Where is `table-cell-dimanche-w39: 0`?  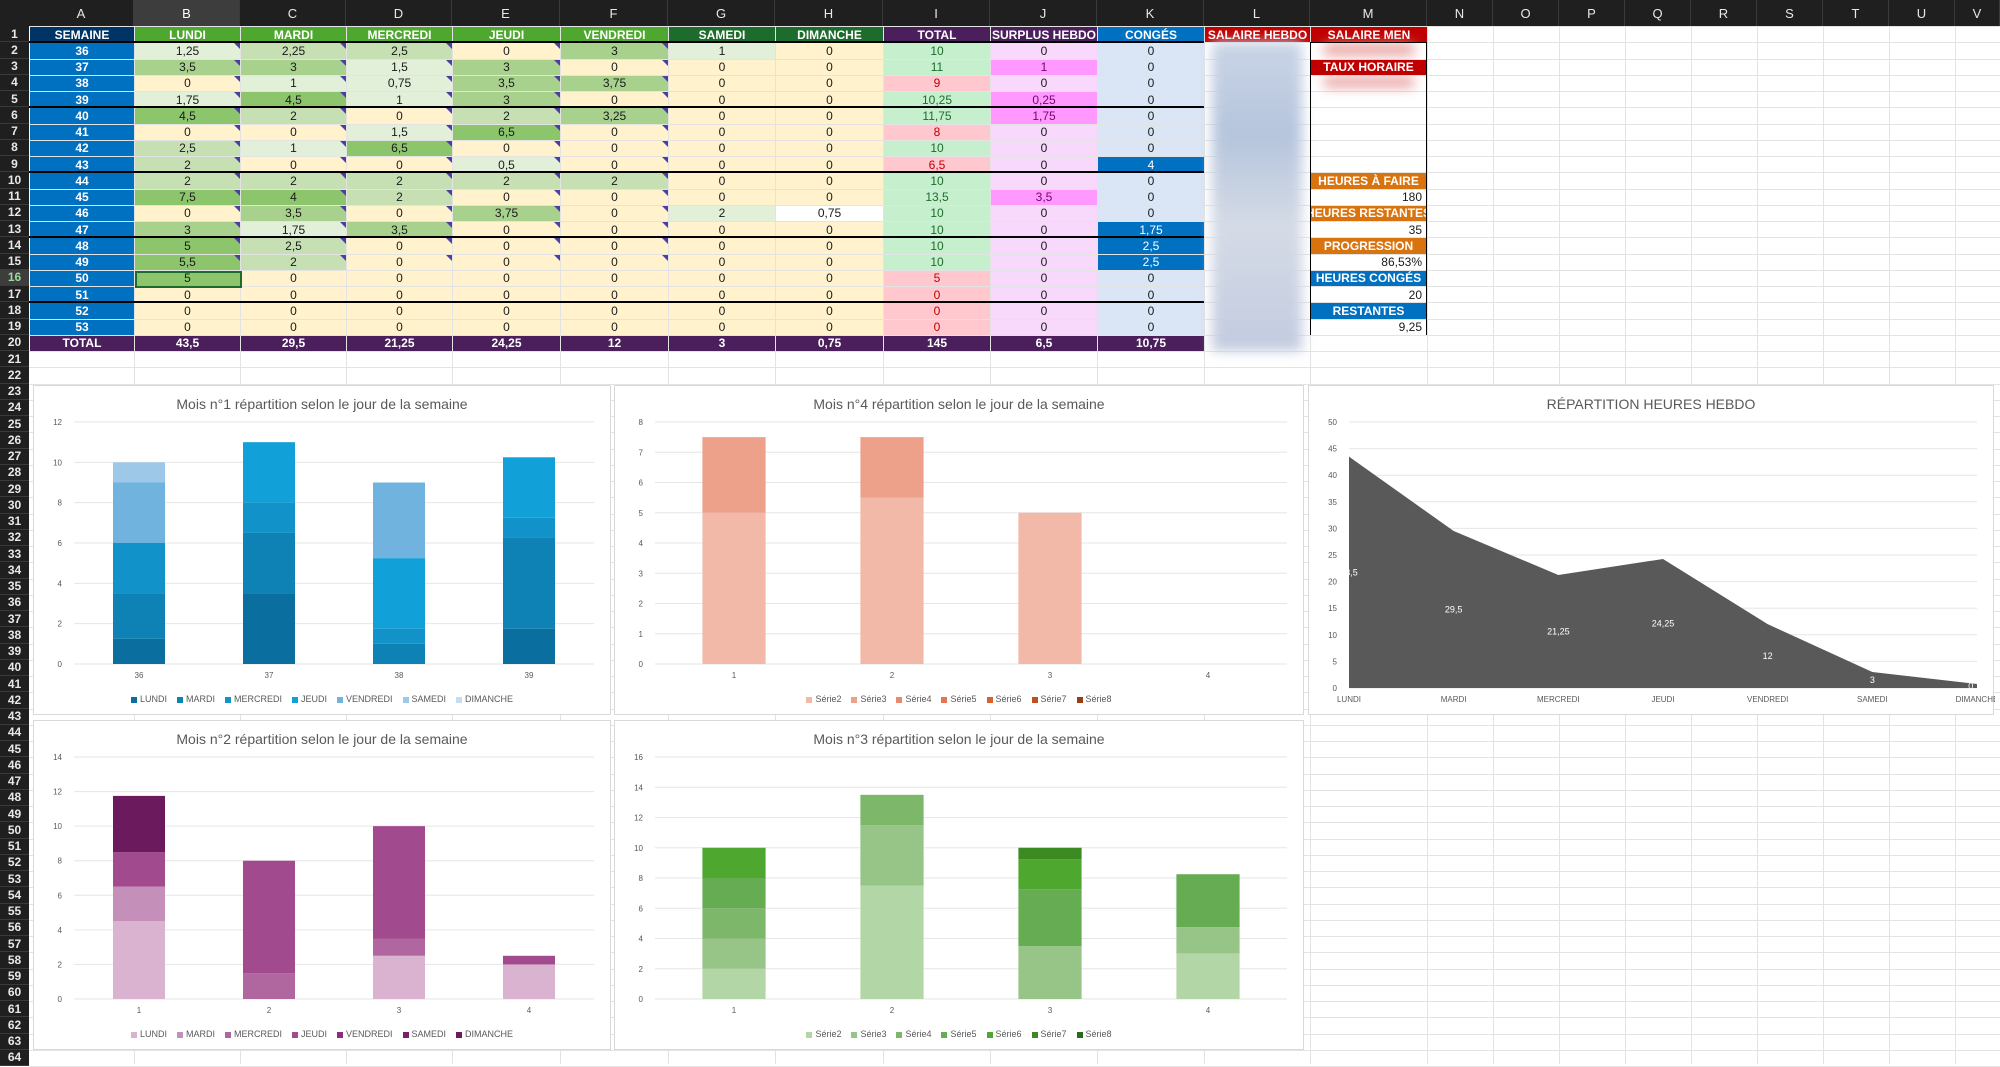
table-cell-dimanche-w39: 0 is located at coordinates (829, 100).